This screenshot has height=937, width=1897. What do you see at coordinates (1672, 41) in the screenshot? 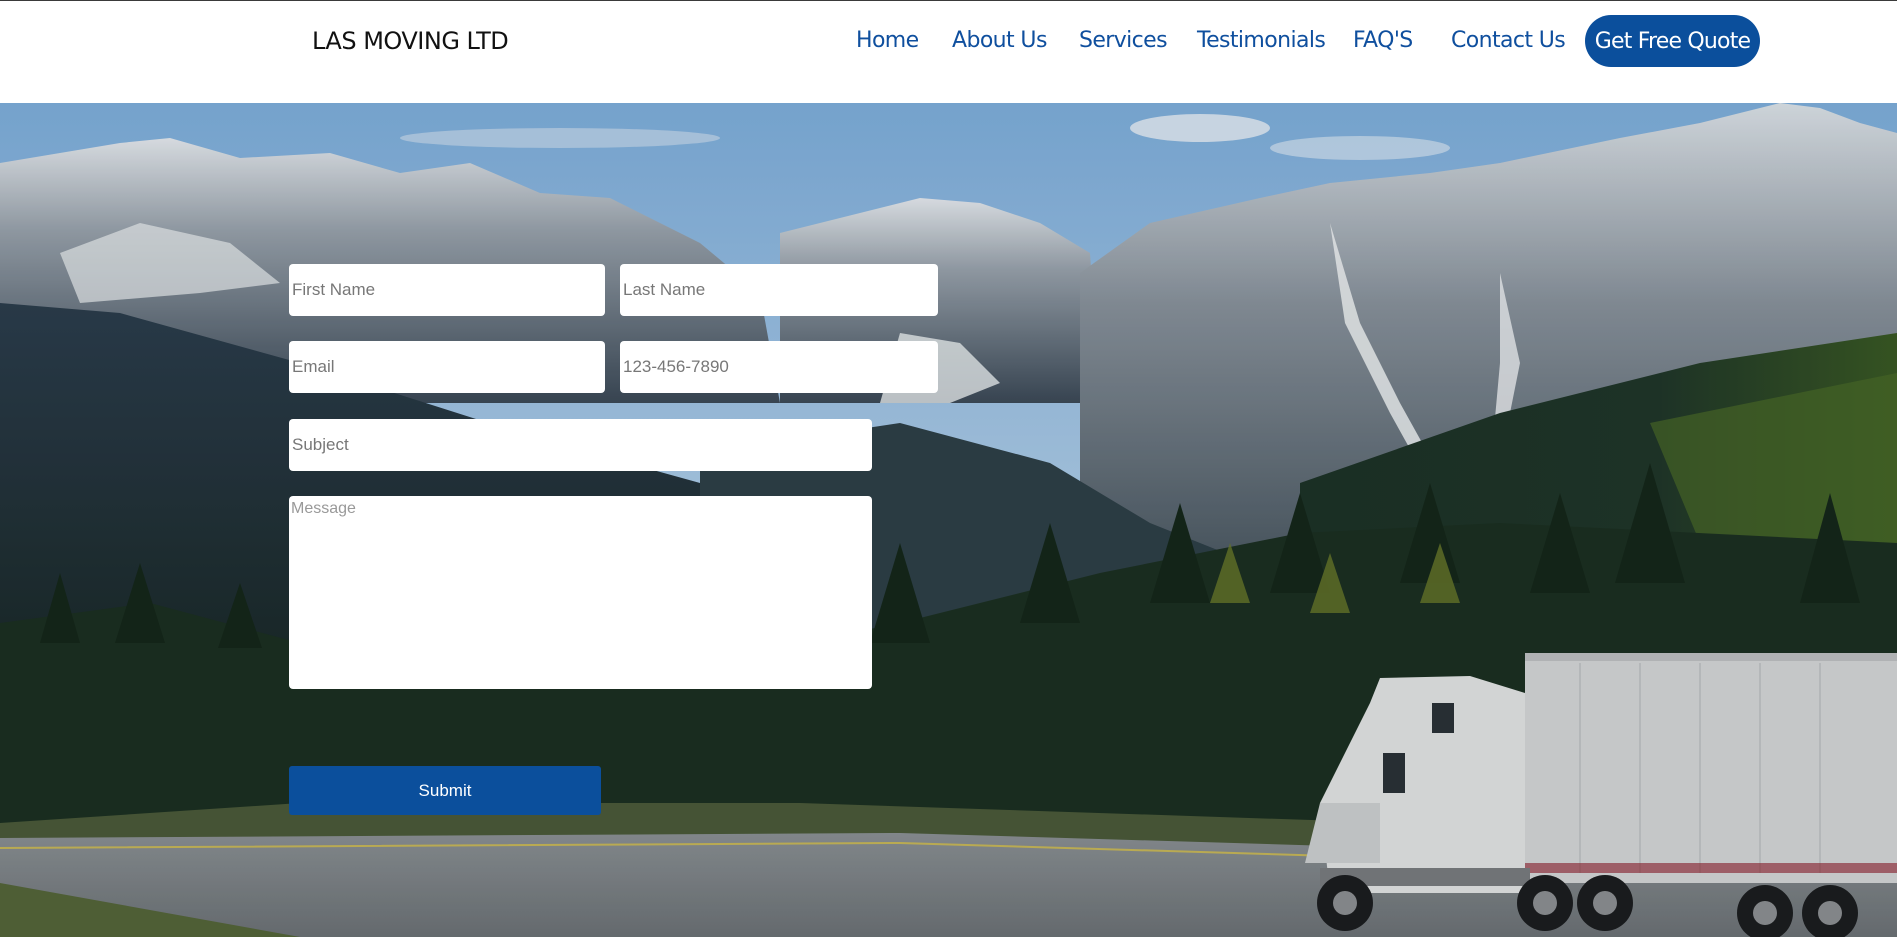
I see `get-free-quote-button: Get Free Quote` at bounding box center [1672, 41].